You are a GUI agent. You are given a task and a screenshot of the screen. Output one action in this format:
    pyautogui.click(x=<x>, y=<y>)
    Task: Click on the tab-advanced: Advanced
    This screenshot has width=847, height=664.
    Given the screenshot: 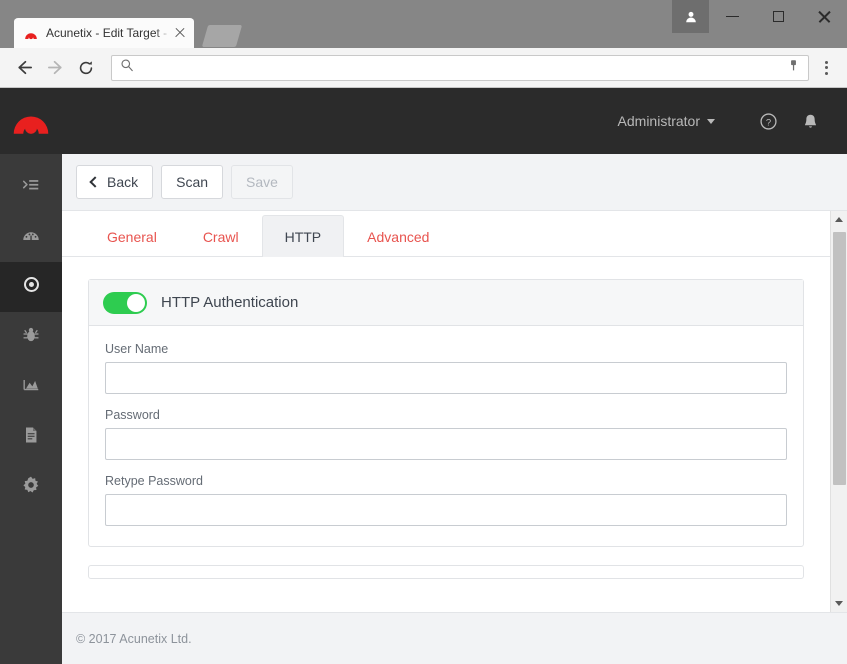 What is the action you would take?
    pyautogui.click(x=398, y=236)
    